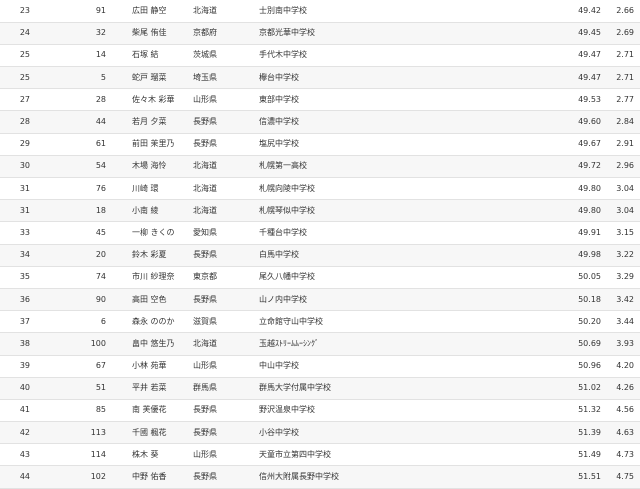 This screenshot has height=489, width=640. I want to click on school-cell: 小谷中学校, so click(412, 433).